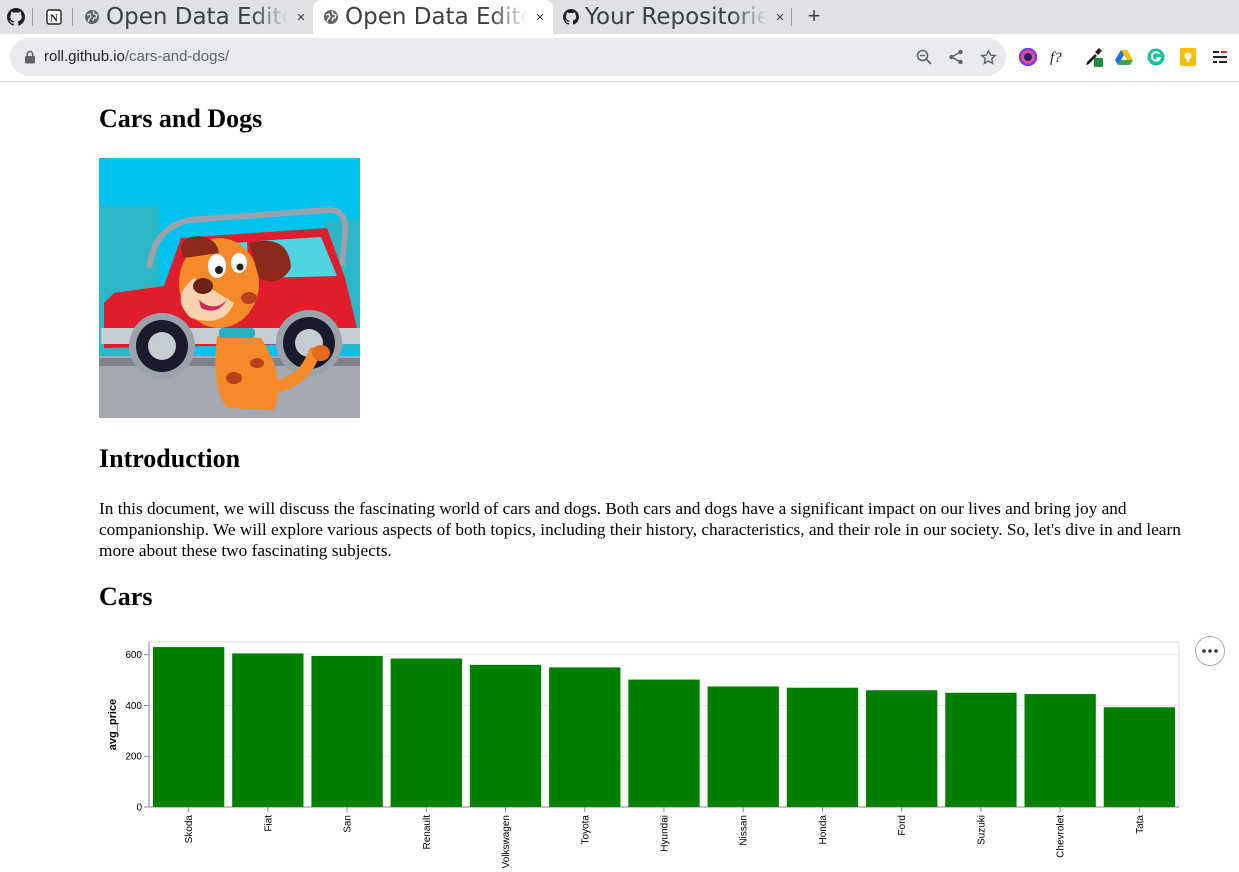 Image resolution: width=1239 pixels, height=872 pixels. What do you see at coordinates (229, 288) in the screenshot?
I see `cartoon-dog-car-image` at bounding box center [229, 288].